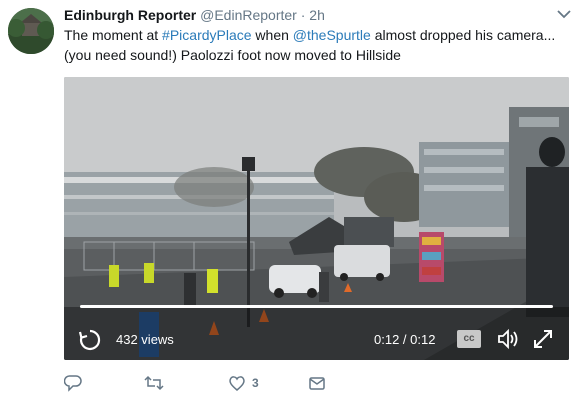 The height and width of the screenshot is (401, 582). What do you see at coordinates (255, 383) in the screenshot?
I see `like-count: 3` at bounding box center [255, 383].